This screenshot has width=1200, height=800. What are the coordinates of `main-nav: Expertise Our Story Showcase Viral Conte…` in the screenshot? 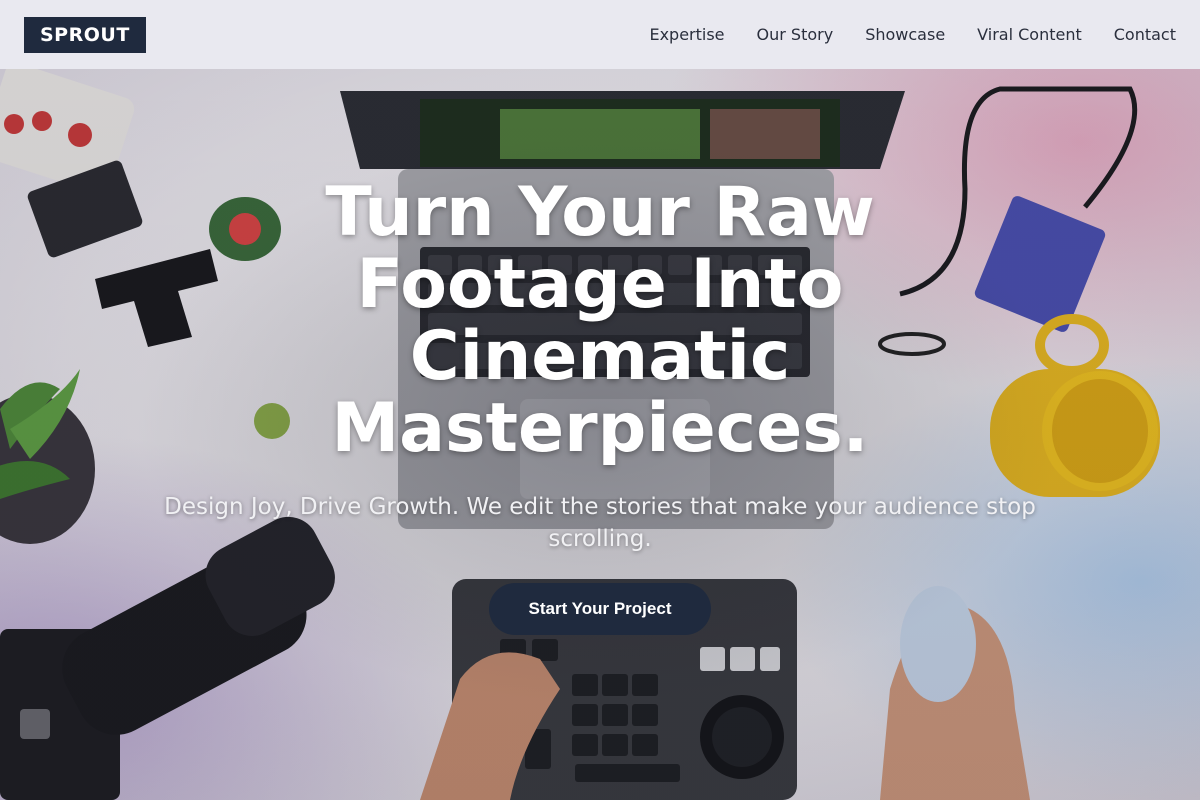 It's located at (912, 34).